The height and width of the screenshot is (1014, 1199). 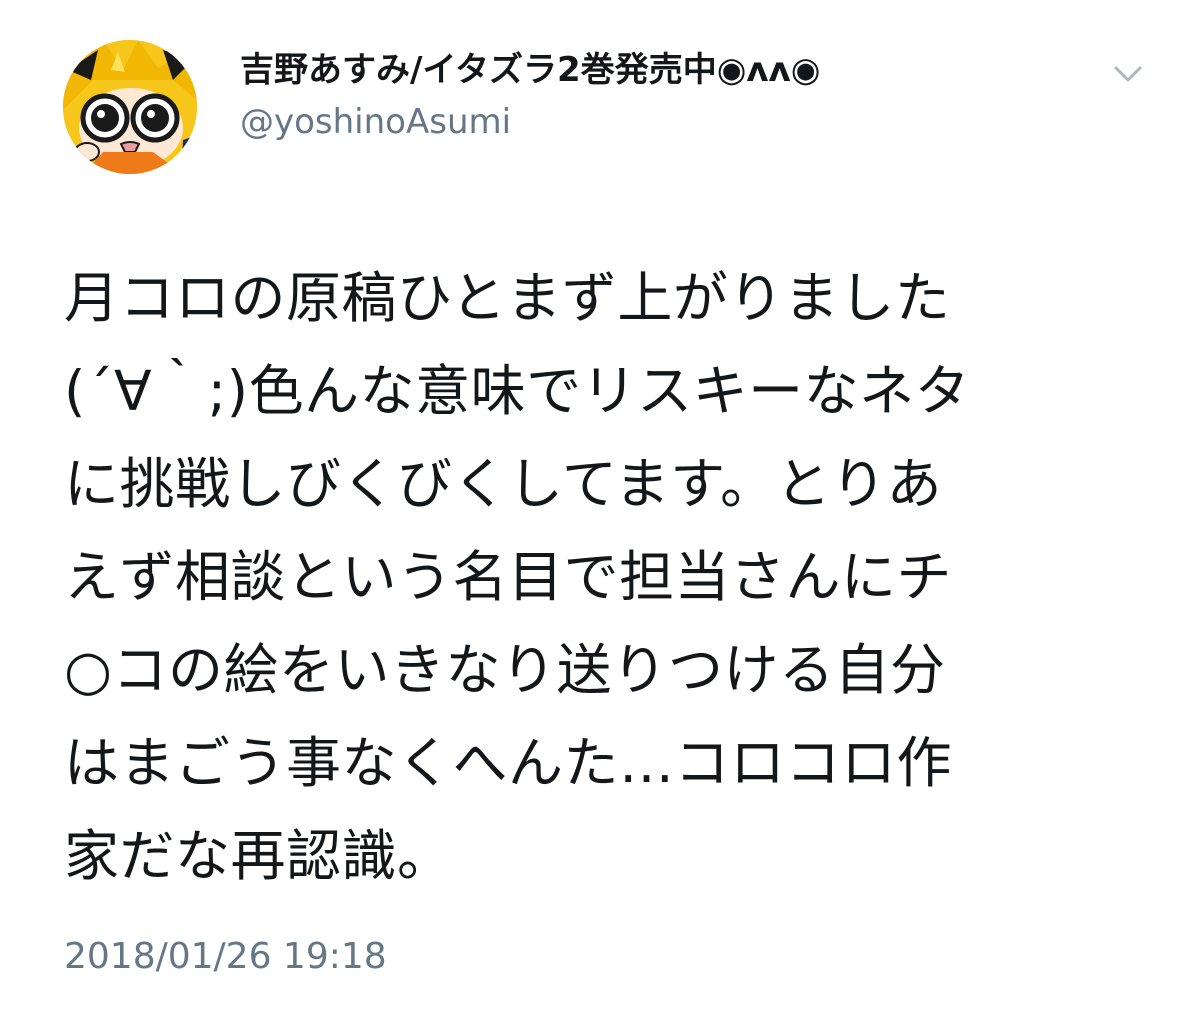 I want to click on avatar, so click(x=130, y=107).